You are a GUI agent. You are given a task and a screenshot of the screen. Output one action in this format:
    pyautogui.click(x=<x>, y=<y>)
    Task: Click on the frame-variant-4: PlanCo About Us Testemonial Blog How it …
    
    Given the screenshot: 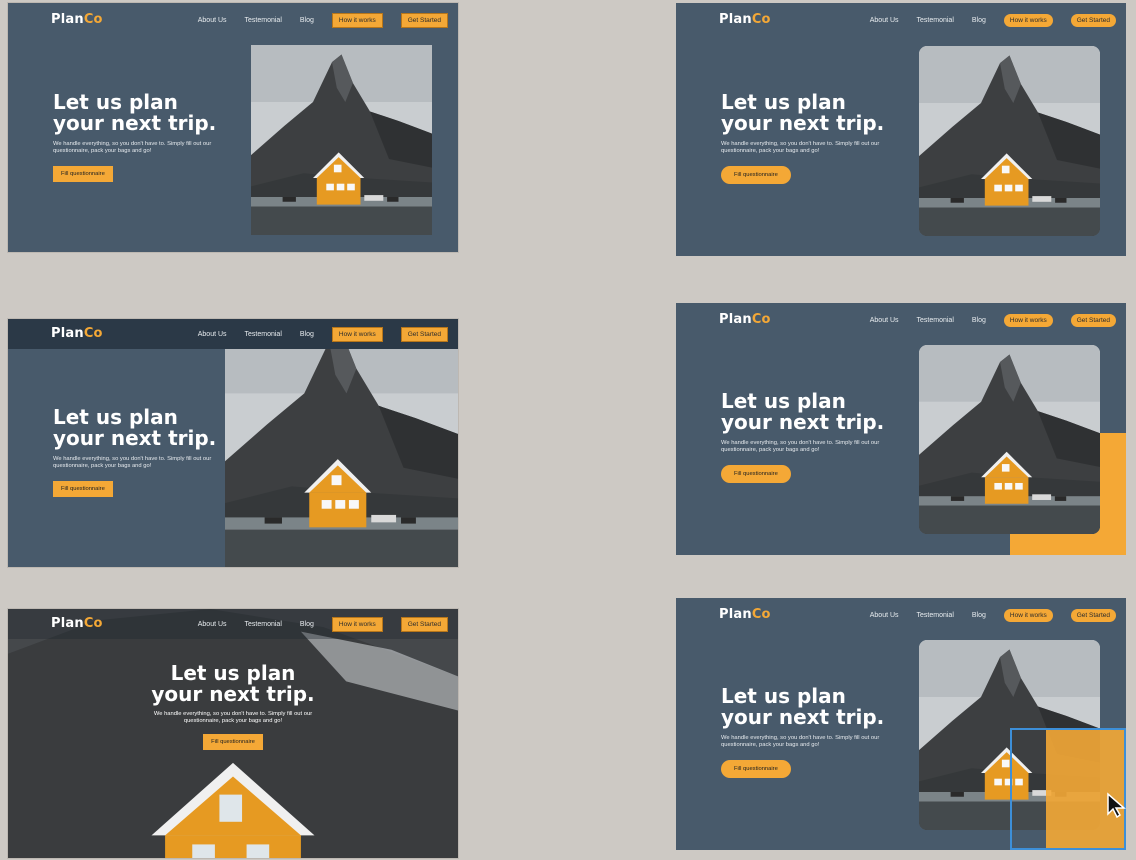 What is the action you would take?
    pyautogui.click(x=901, y=129)
    